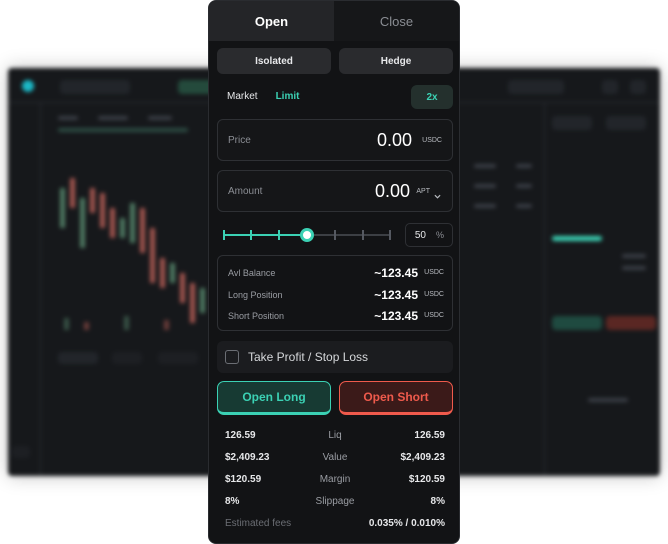 The height and width of the screenshot is (544, 668). I want to click on percent-value: 50, so click(420, 235).